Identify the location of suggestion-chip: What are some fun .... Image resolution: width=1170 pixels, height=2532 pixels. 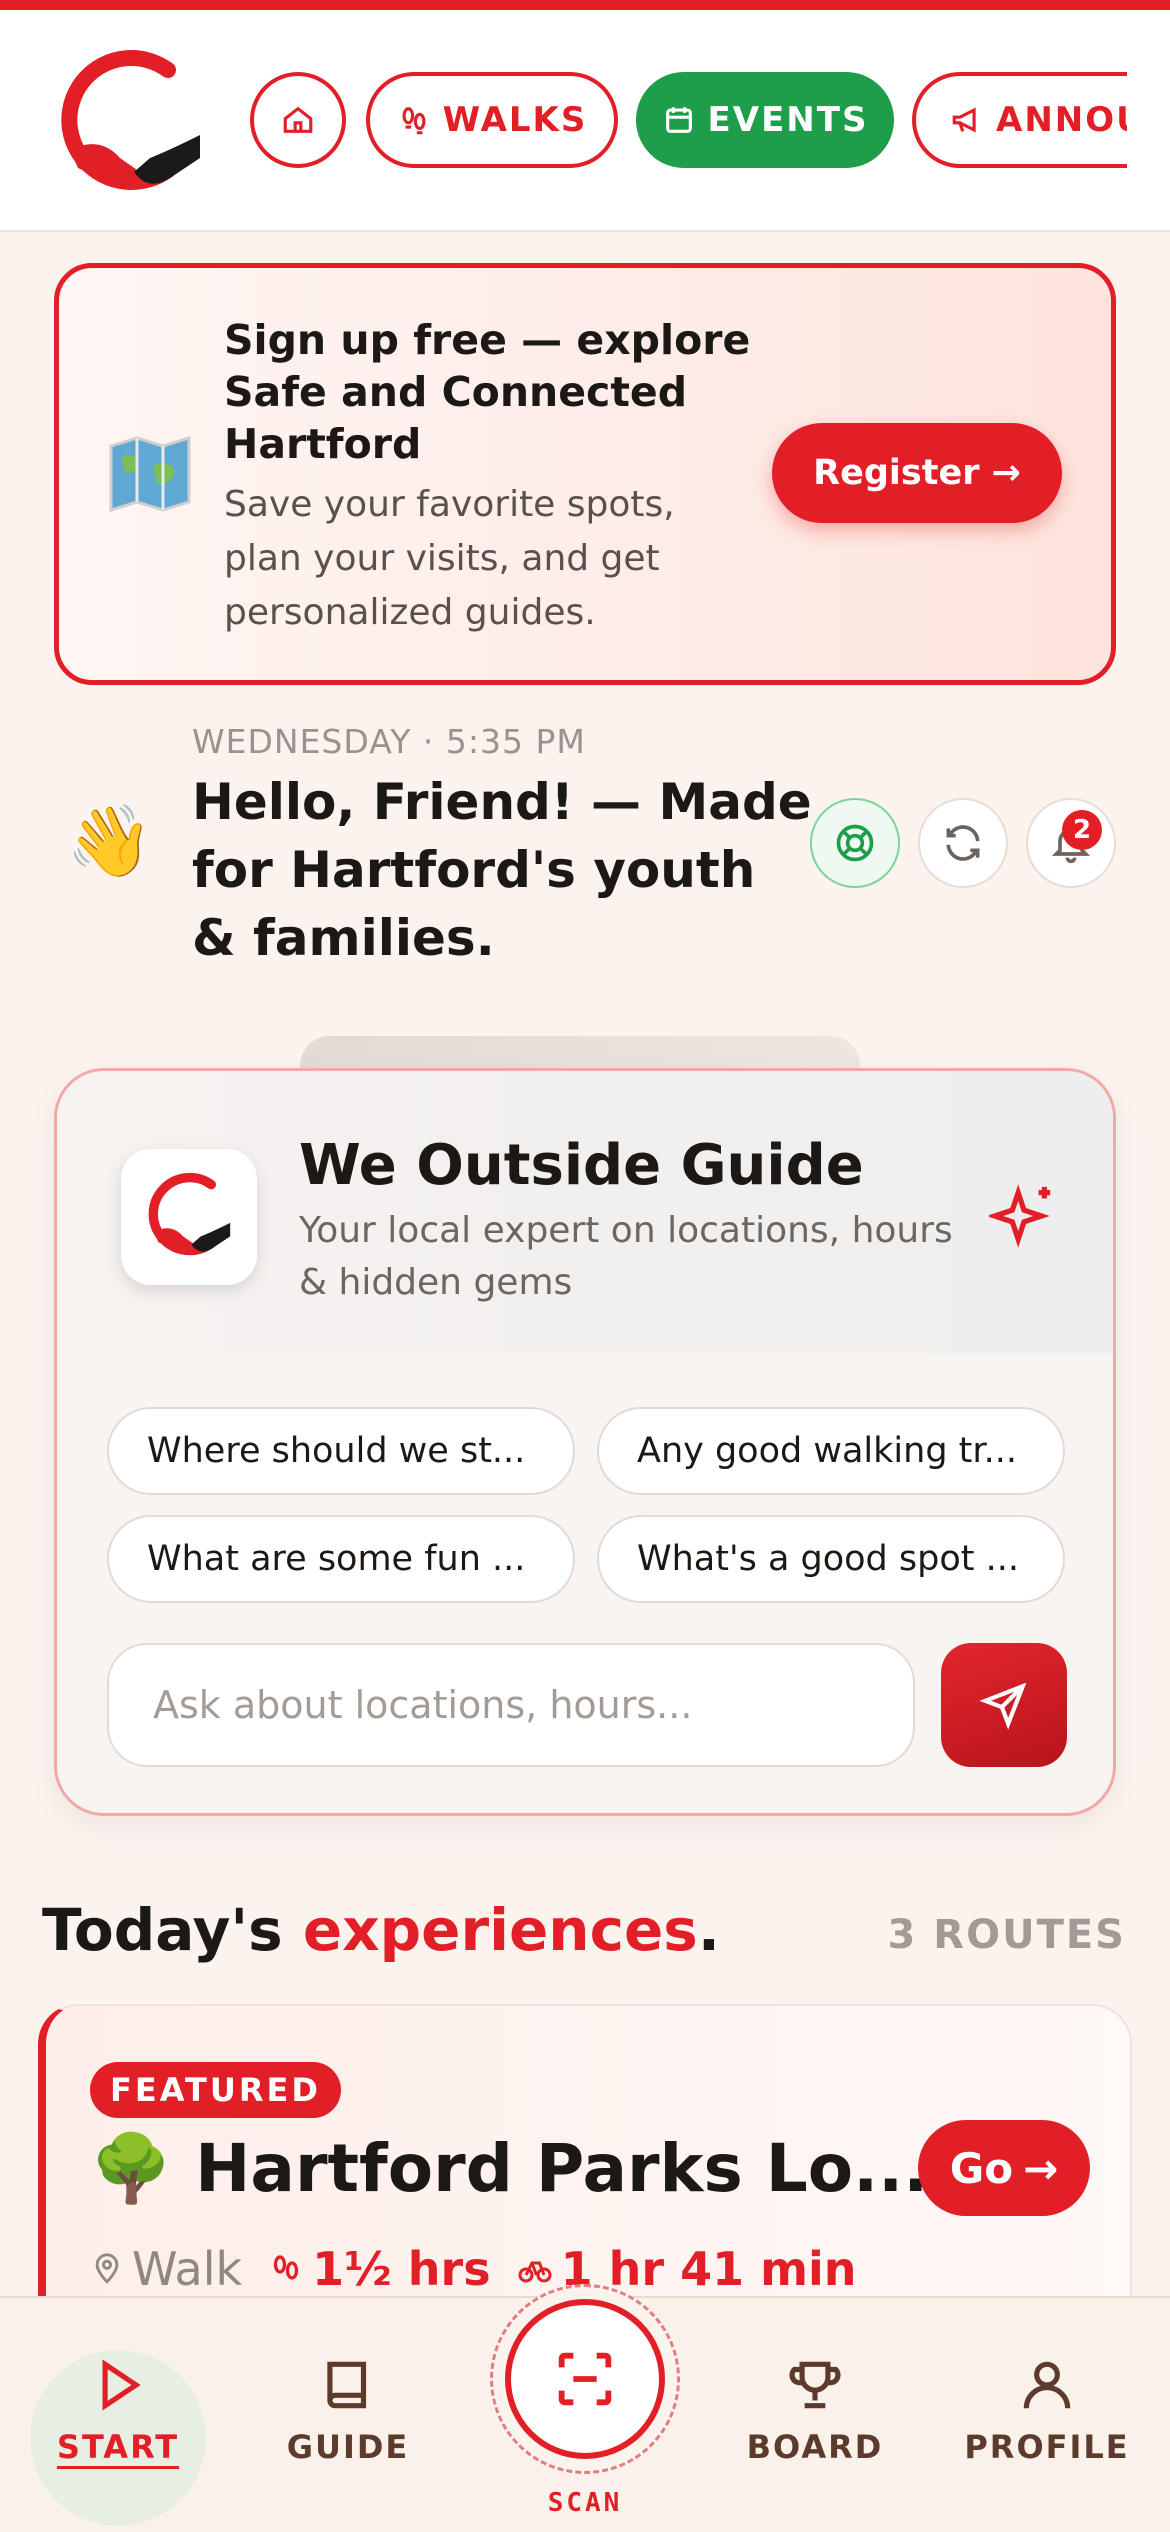
(341, 1559).